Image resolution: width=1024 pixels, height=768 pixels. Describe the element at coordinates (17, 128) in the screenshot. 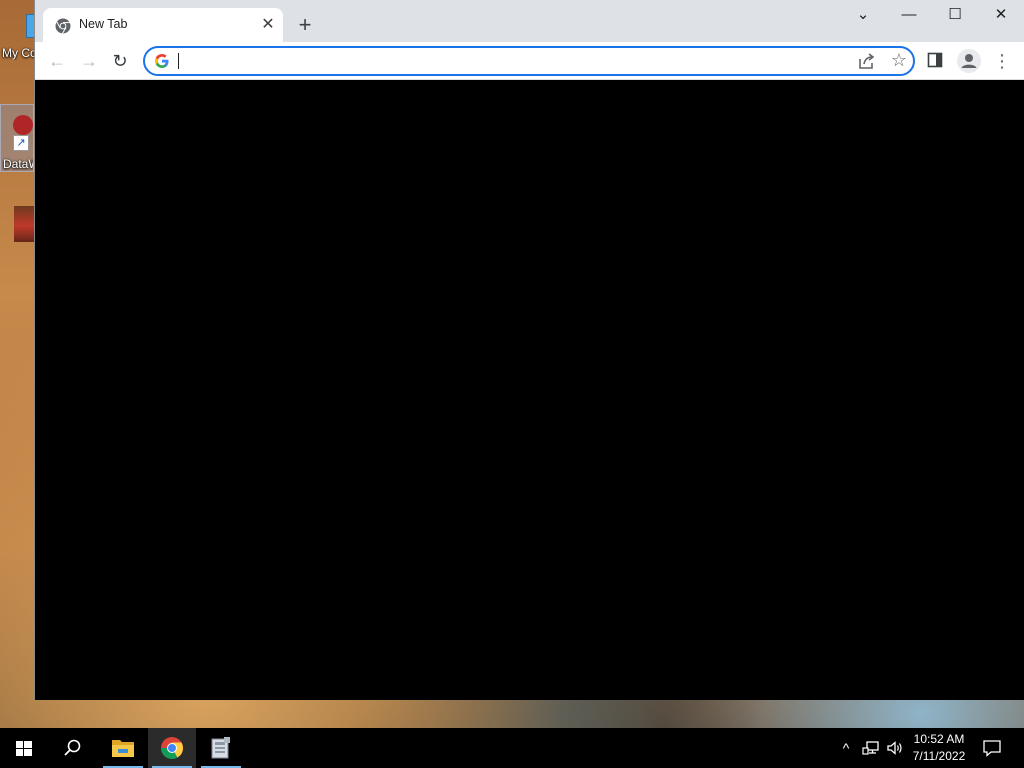

I see `shortcut-icon` at that location.